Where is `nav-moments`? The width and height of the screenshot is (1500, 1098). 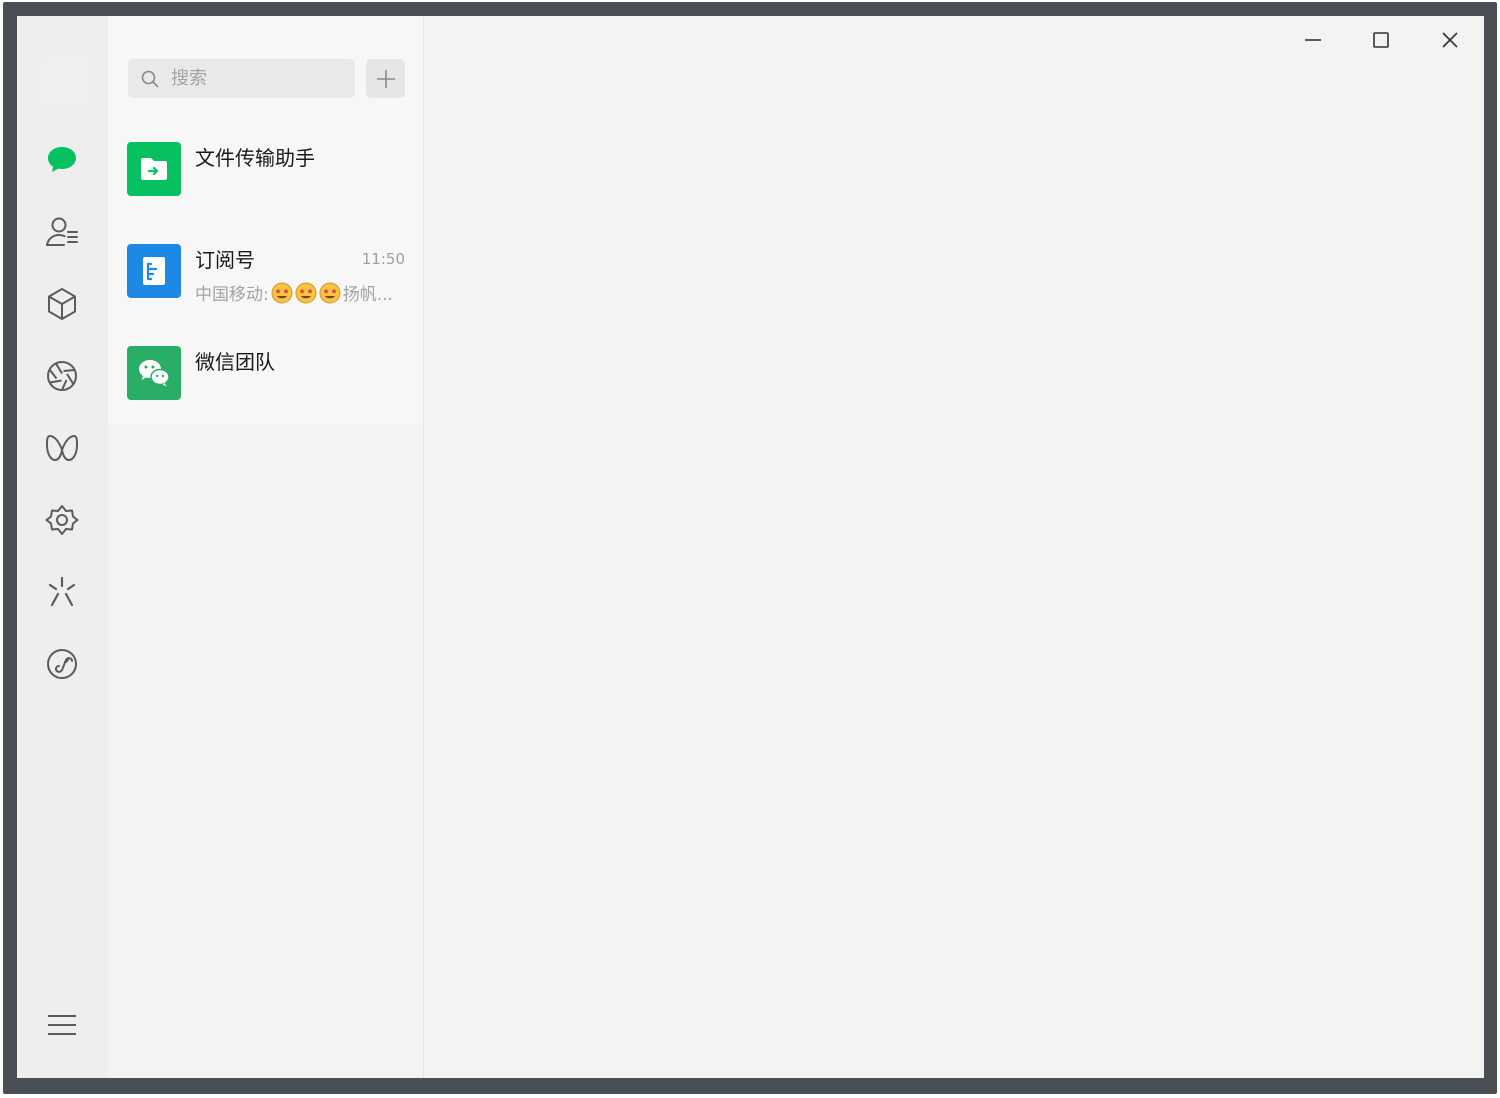
nav-moments is located at coordinates (62, 376).